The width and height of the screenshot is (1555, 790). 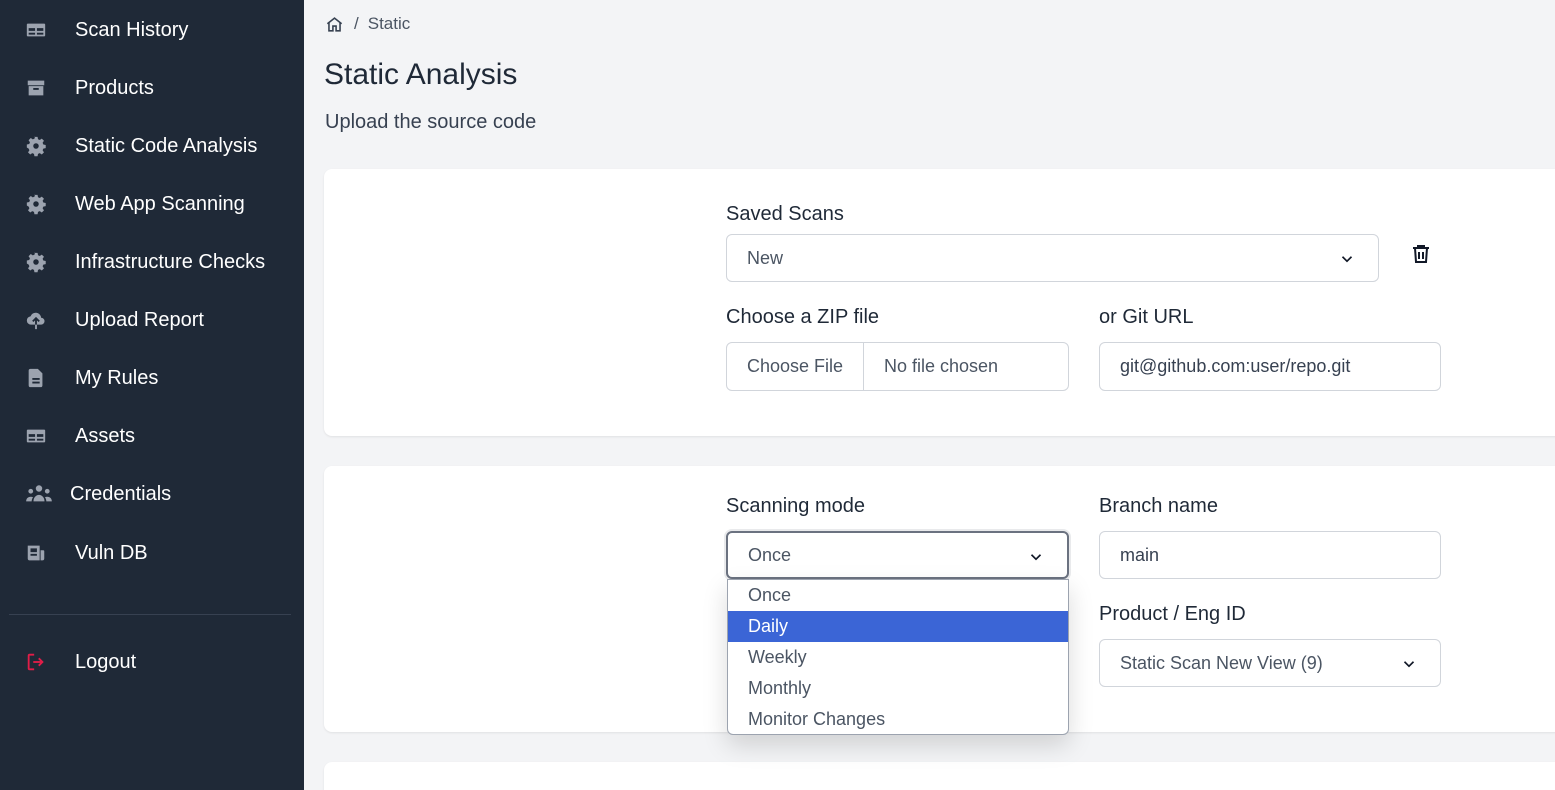 I want to click on sidebar-item-label: Static Code Analysis, so click(x=166, y=145).